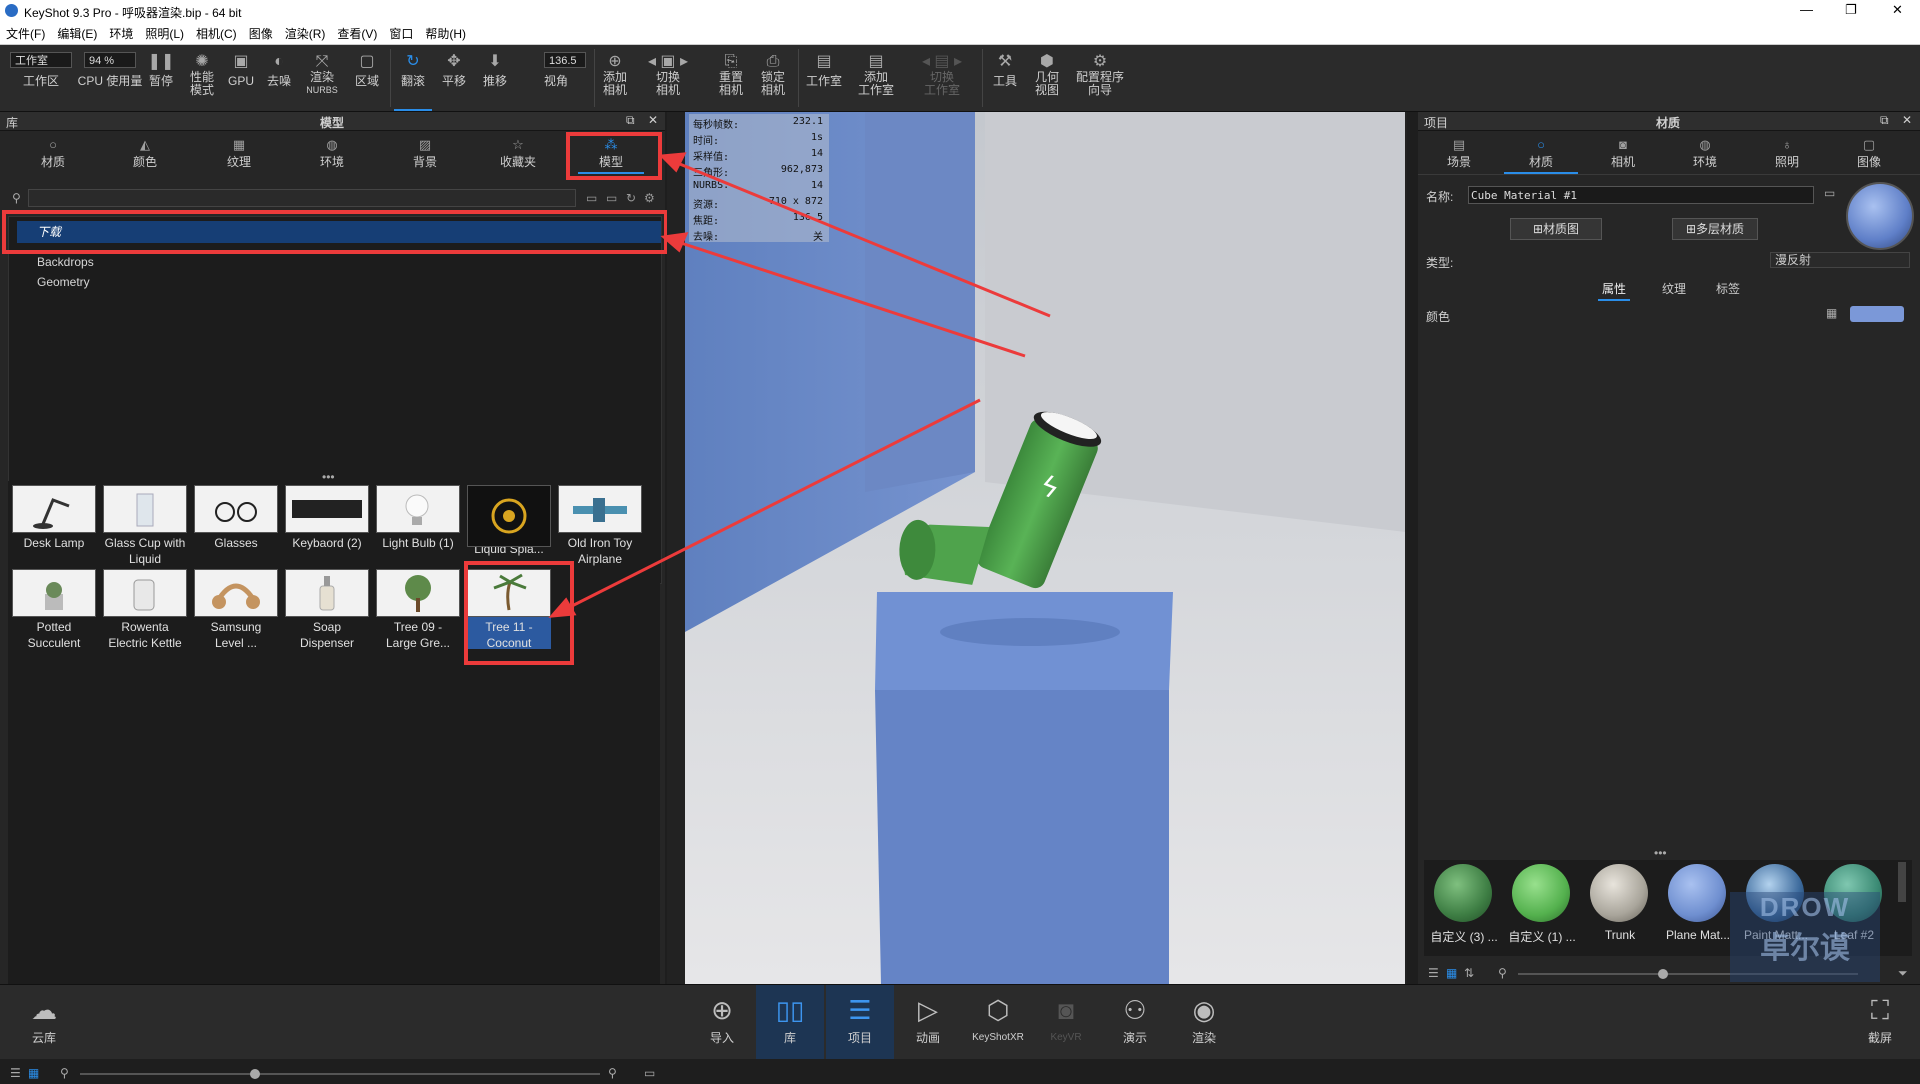  Describe the element at coordinates (1005, 78) in the screenshot. I see `tools-button: ⚒ 工具` at that location.